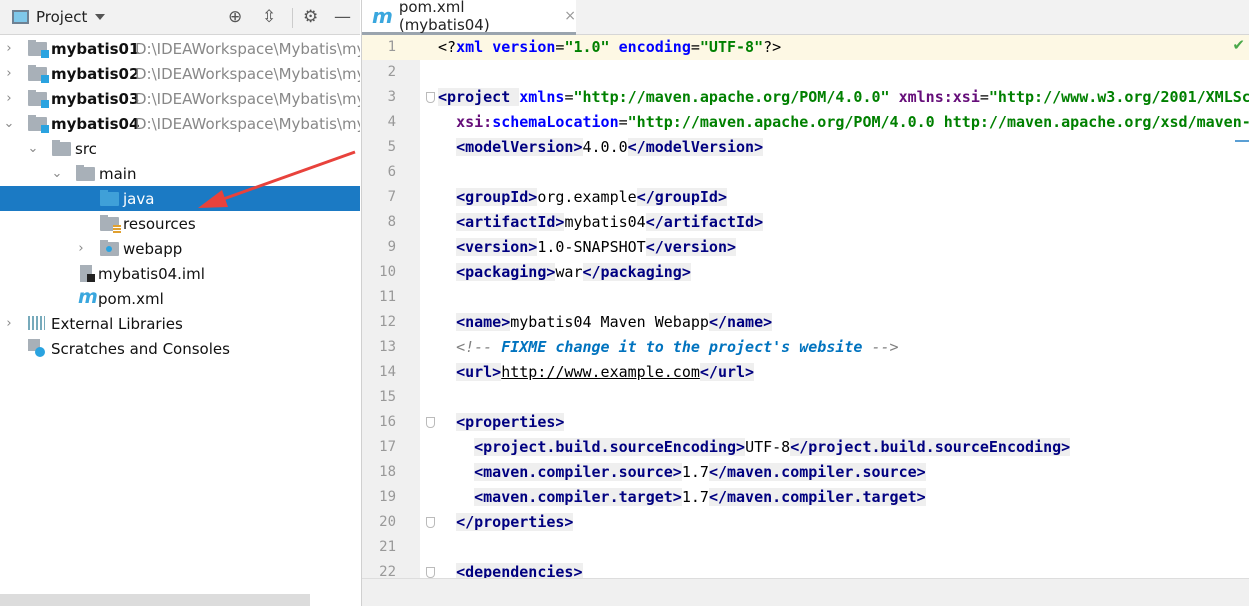 Image resolution: width=1249 pixels, height=606 pixels. Describe the element at coordinates (379, 547) in the screenshot. I see `line-number: 21` at that location.